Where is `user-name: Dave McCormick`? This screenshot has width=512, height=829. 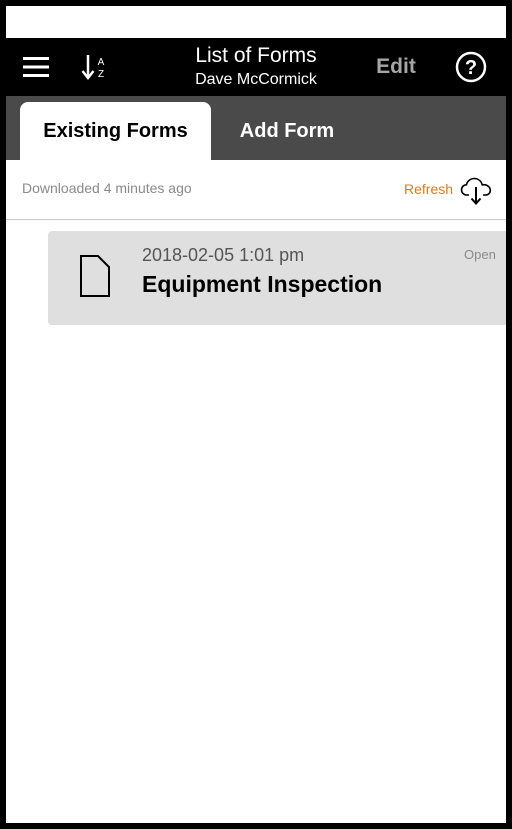 user-name: Dave McCormick is located at coordinates (256, 79).